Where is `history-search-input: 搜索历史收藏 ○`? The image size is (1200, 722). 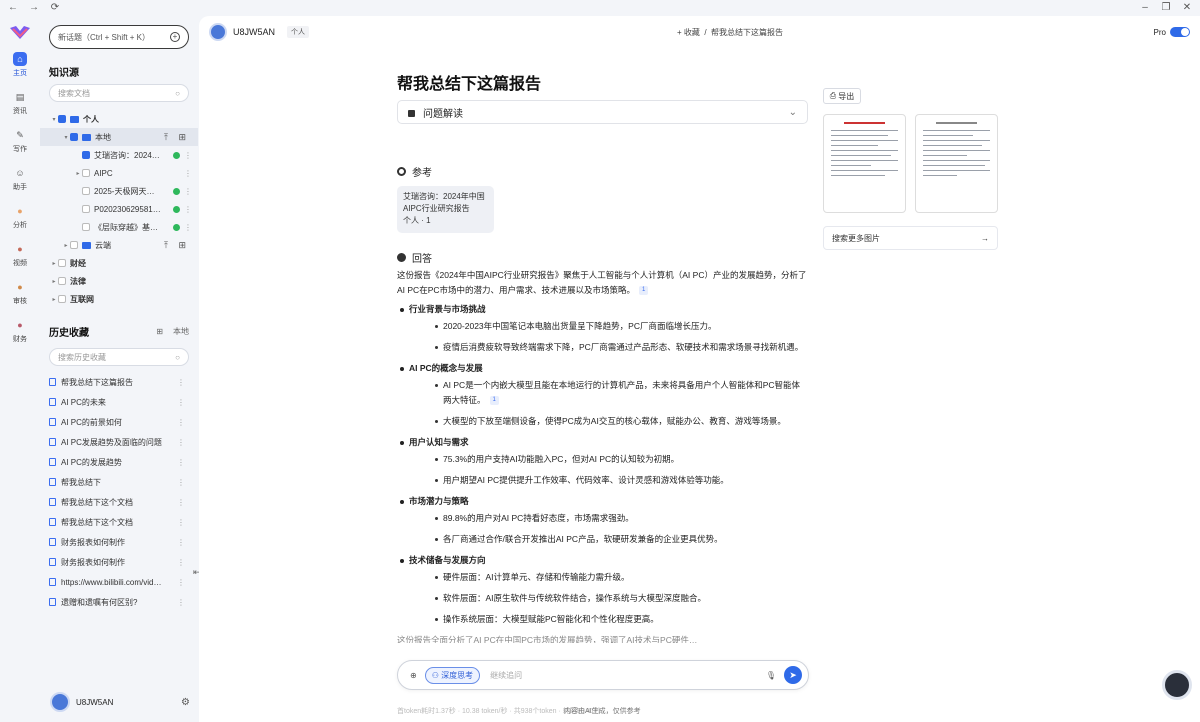
history-search-input: 搜索历史收藏 ○ is located at coordinates (119, 357).